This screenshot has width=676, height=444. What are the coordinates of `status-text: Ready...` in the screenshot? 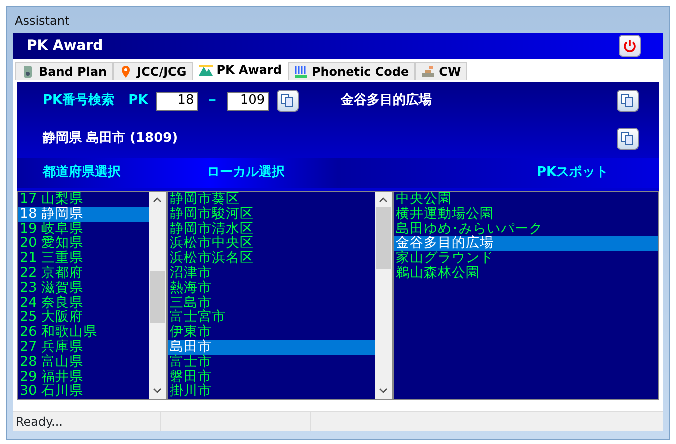 It's located at (87, 421).